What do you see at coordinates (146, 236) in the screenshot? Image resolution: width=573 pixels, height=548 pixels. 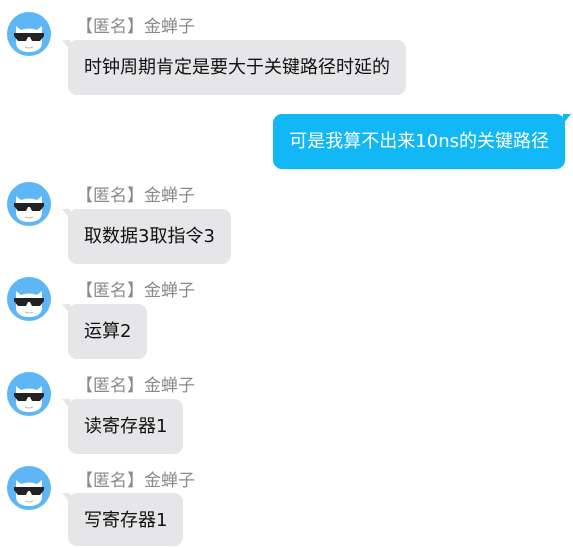 I see `message-bubble: 取数据3取指令3` at bounding box center [146, 236].